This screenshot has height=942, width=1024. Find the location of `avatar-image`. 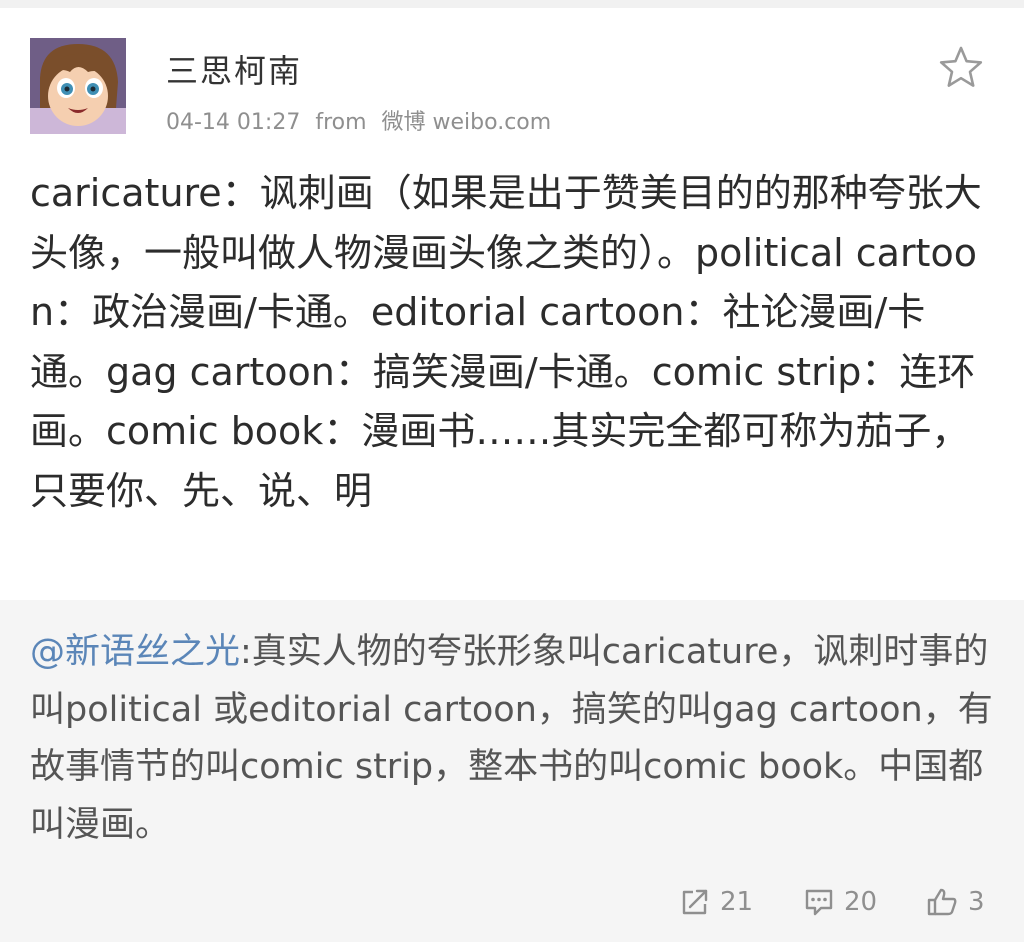

avatar-image is located at coordinates (78, 86).